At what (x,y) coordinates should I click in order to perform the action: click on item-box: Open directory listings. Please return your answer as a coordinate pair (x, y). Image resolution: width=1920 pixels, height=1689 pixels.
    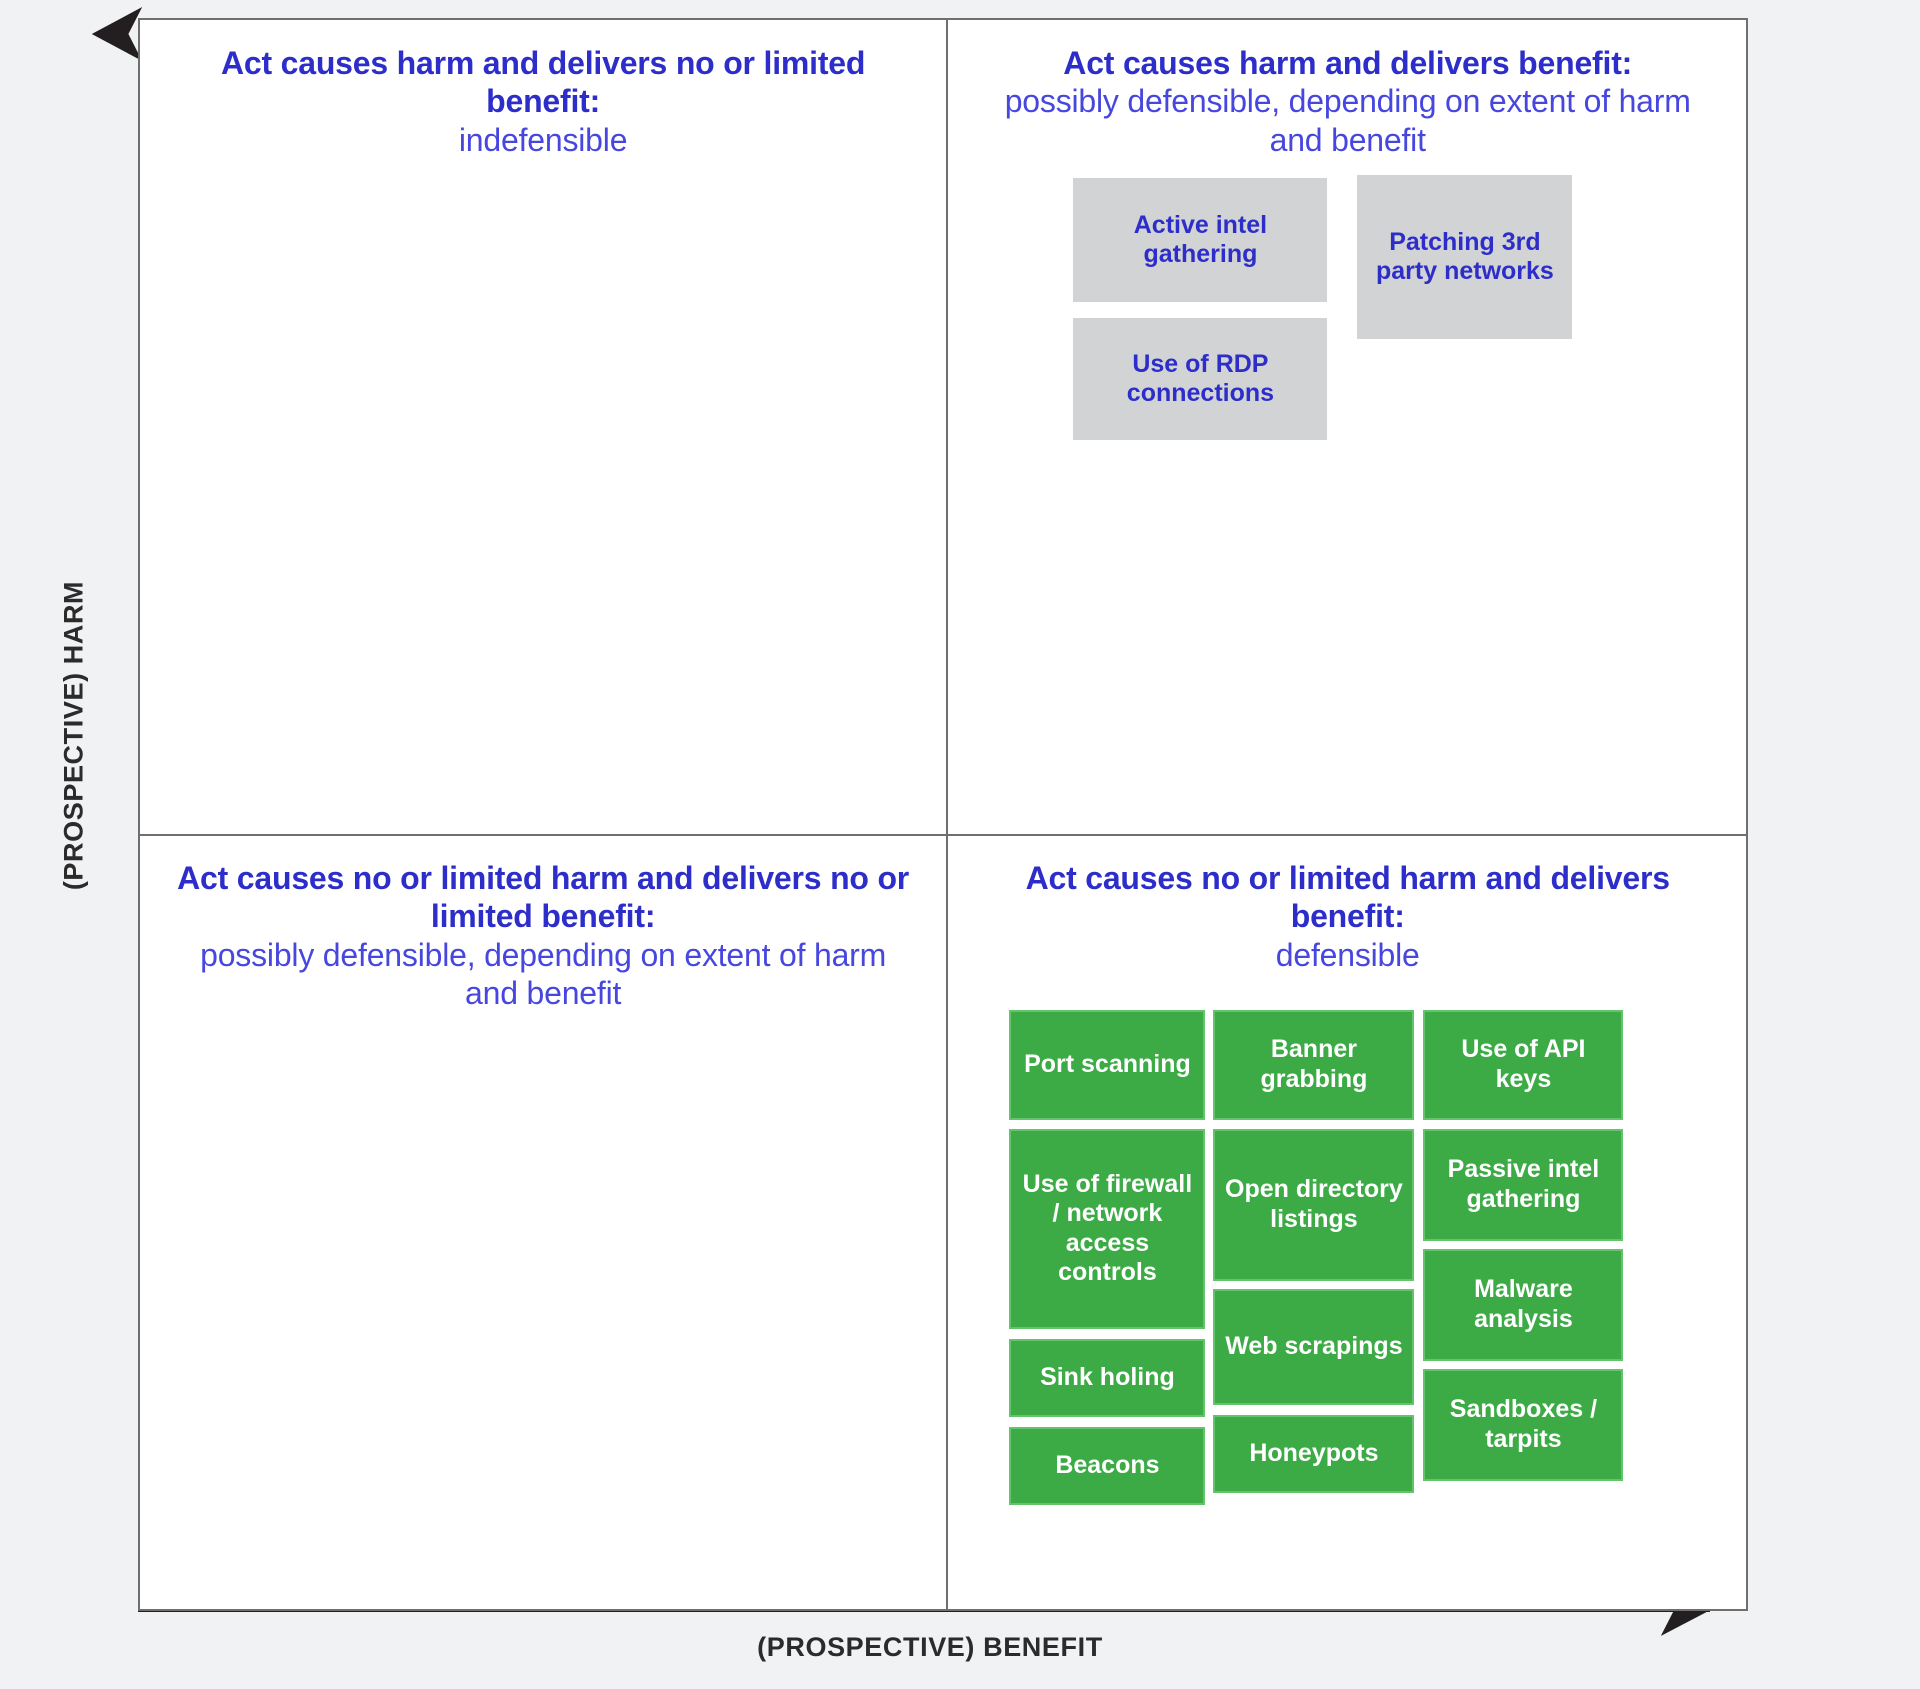
    Looking at the image, I should click on (1314, 1204).